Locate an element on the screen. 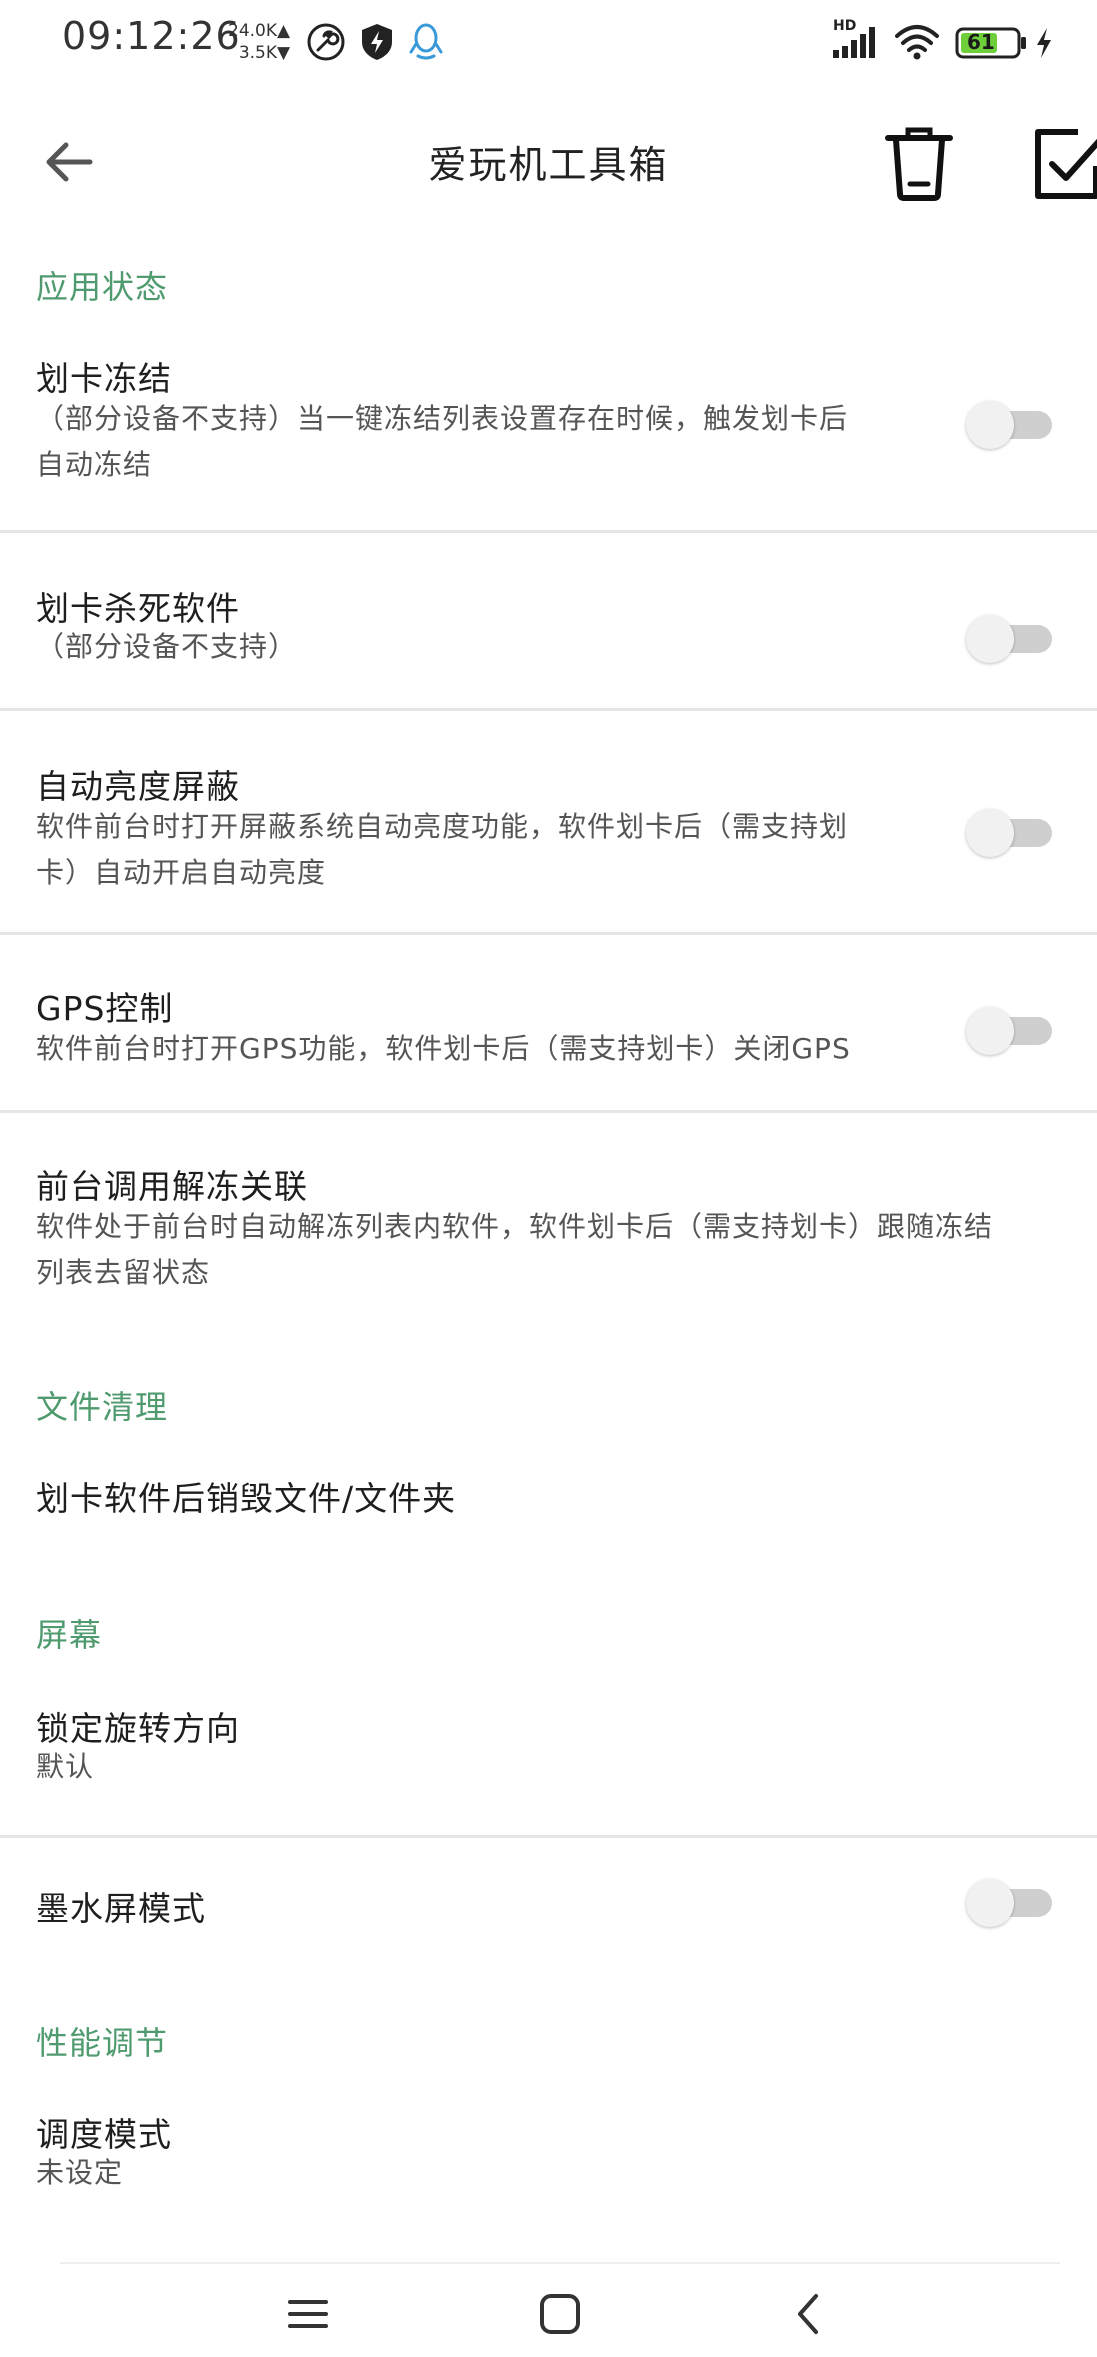 This screenshot has height=2357, width=1097. section-header-performance: 性能调节 is located at coordinates (102, 2043).